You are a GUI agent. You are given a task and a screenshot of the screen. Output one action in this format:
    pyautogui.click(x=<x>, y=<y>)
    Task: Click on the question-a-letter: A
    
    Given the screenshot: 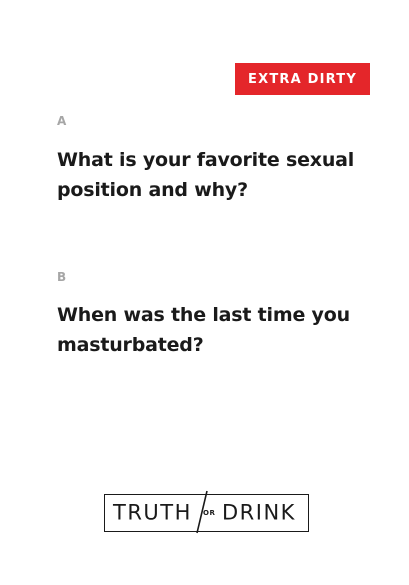 What is the action you would take?
    pyautogui.click(x=62, y=121)
    